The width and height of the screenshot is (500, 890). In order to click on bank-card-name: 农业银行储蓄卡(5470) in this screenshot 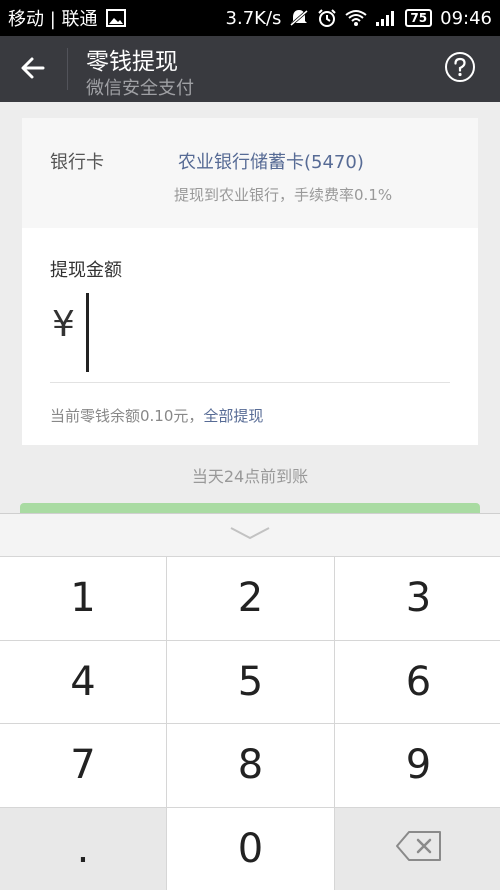, I will do `click(271, 161)`.